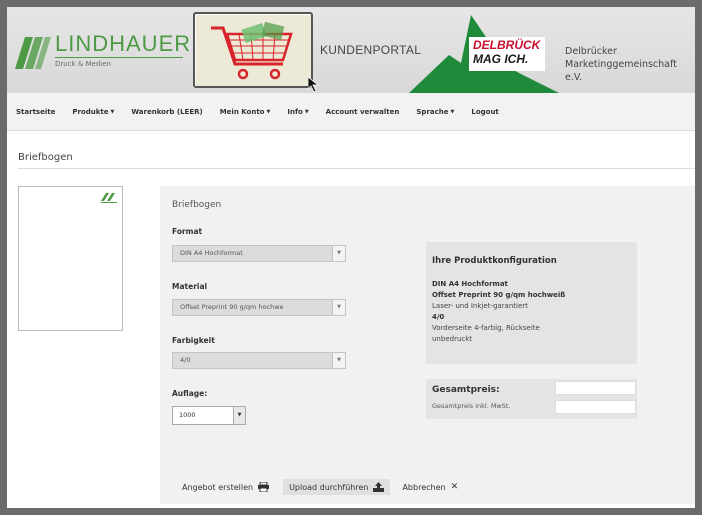 This screenshot has height=515, width=702. I want to click on nav-item-startseite: Startseite, so click(35, 112).